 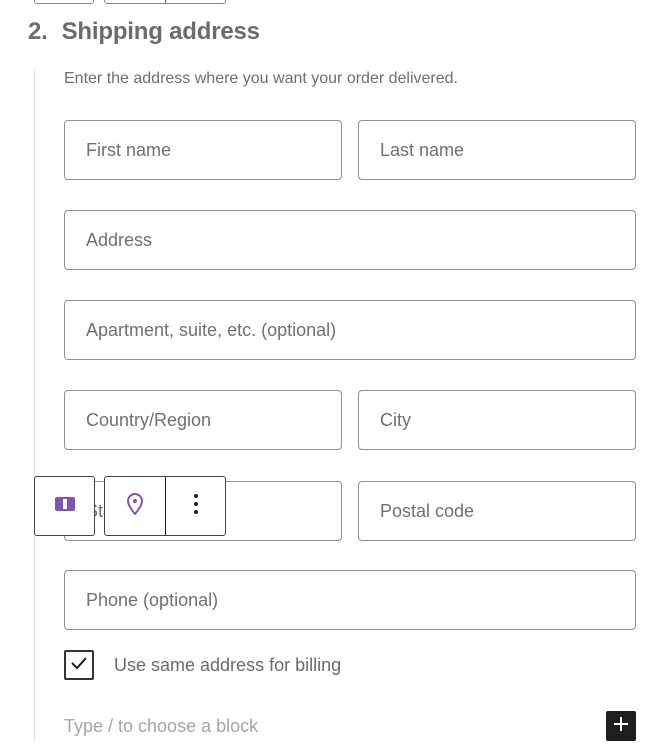 What do you see at coordinates (497, 511) in the screenshot?
I see `postal-code-field: Postal code` at bounding box center [497, 511].